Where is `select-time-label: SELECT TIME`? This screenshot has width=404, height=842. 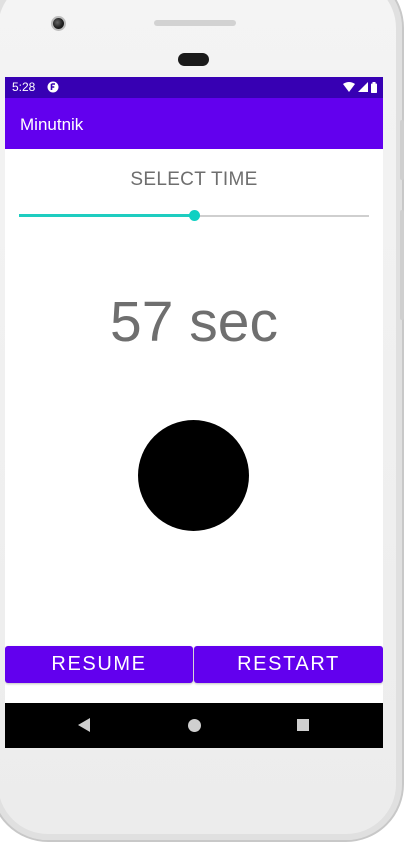 select-time-label: SELECT TIME is located at coordinates (194, 179).